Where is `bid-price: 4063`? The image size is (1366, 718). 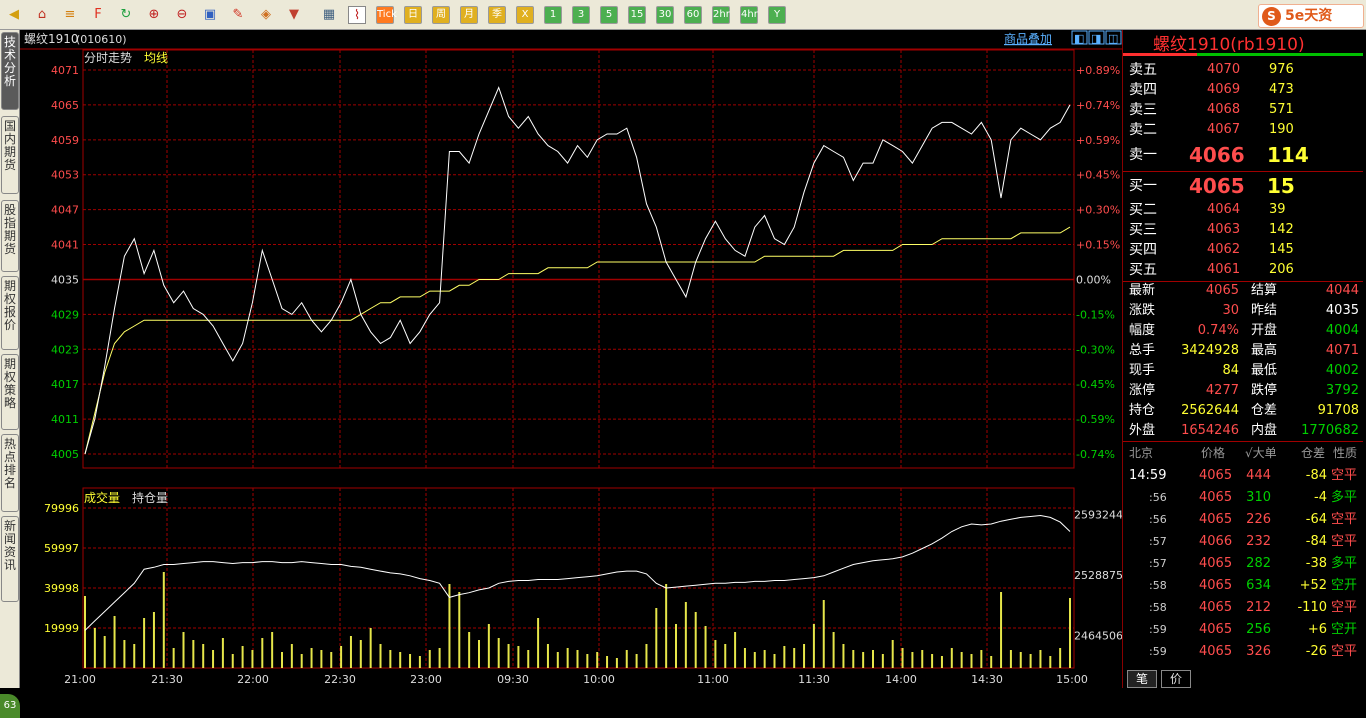
bid-price: 4063 is located at coordinates (1224, 229).